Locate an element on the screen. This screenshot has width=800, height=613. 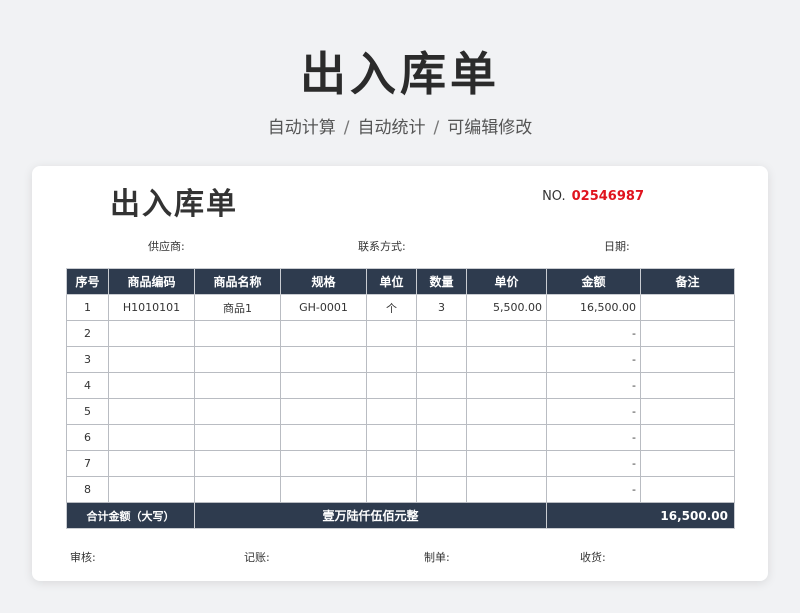
cell-unit-price: 5,500.00 is located at coordinates (506, 307).